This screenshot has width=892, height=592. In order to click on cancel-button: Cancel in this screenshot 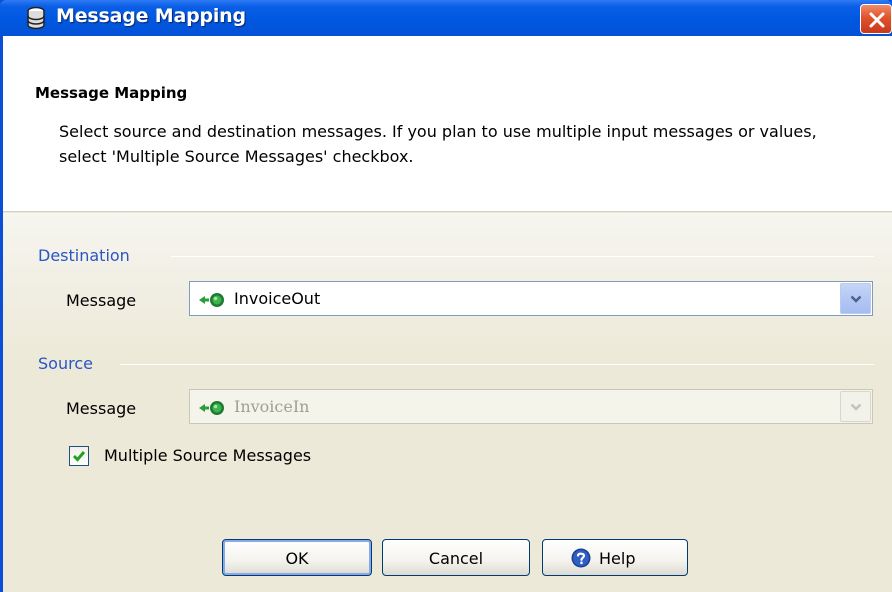, I will do `click(456, 557)`.